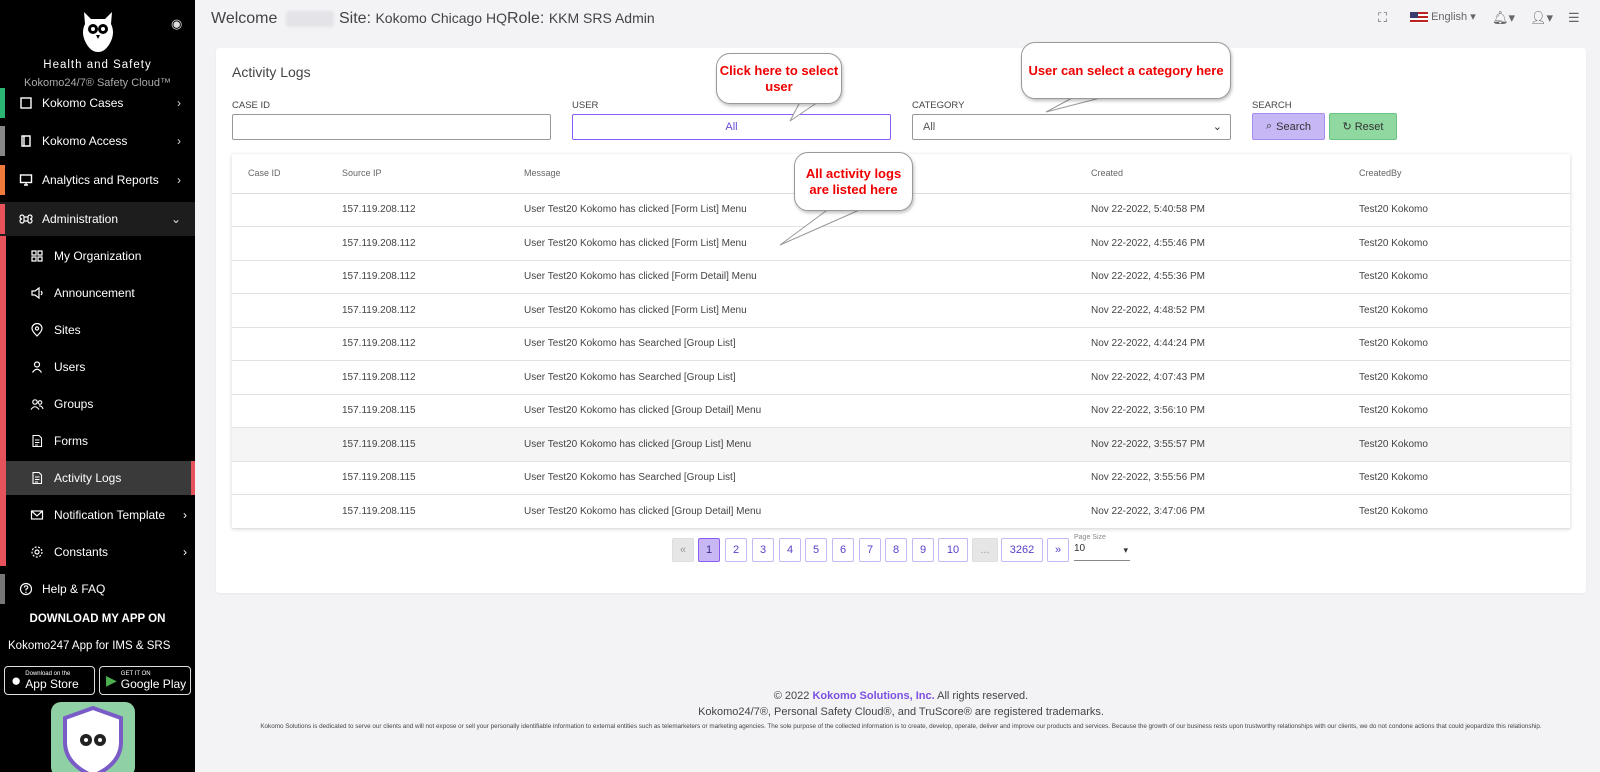  I want to click on fullscreen-icon: ⛶, so click(1382, 18).